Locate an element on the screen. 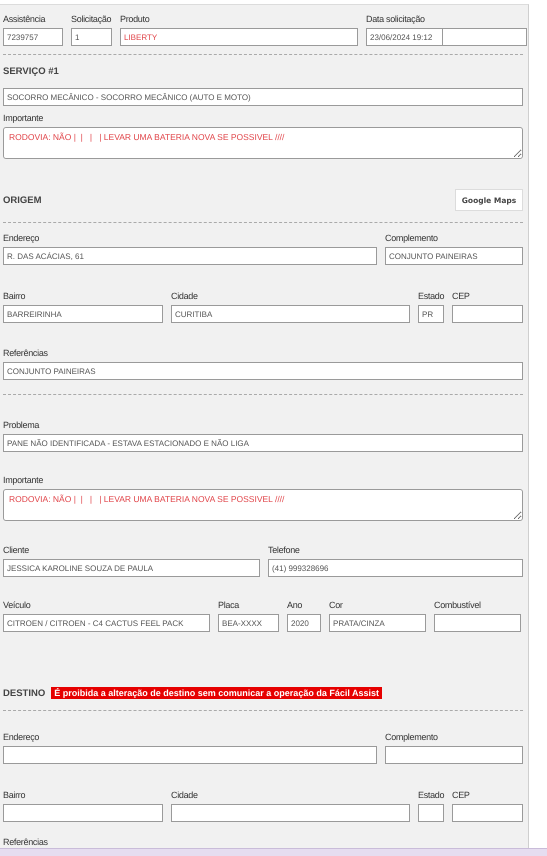 Image resolution: width=547 pixels, height=856 pixels. input-field: PR is located at coordinates (431, 314).